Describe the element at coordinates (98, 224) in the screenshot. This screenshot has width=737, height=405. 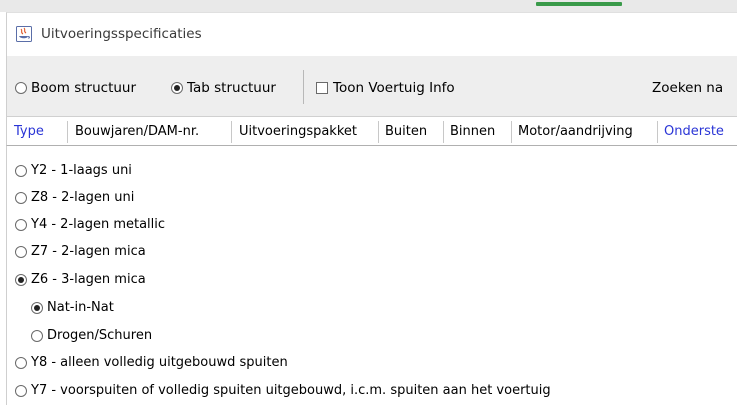
I see `option-y4-label: Y4 - 2-lagen metallic` at that location.